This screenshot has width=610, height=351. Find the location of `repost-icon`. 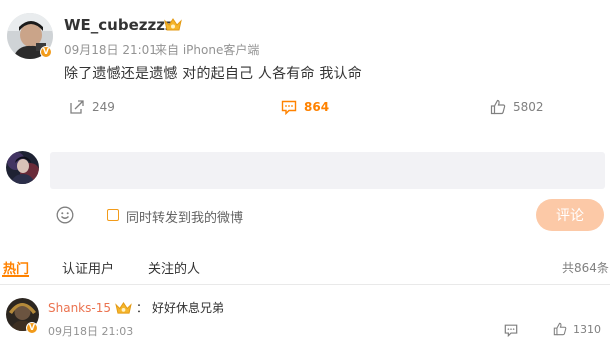

repost-icon is located at coordinates (77, 107).